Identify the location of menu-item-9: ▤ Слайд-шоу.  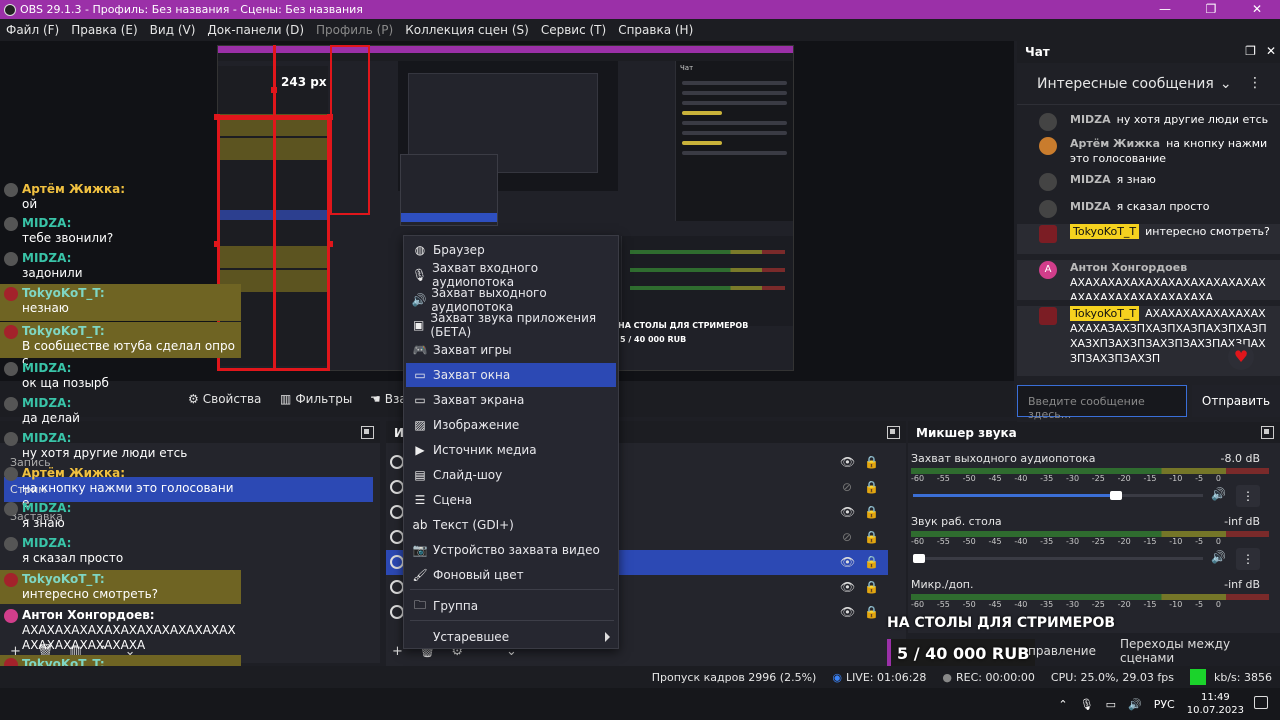
(511, 475).